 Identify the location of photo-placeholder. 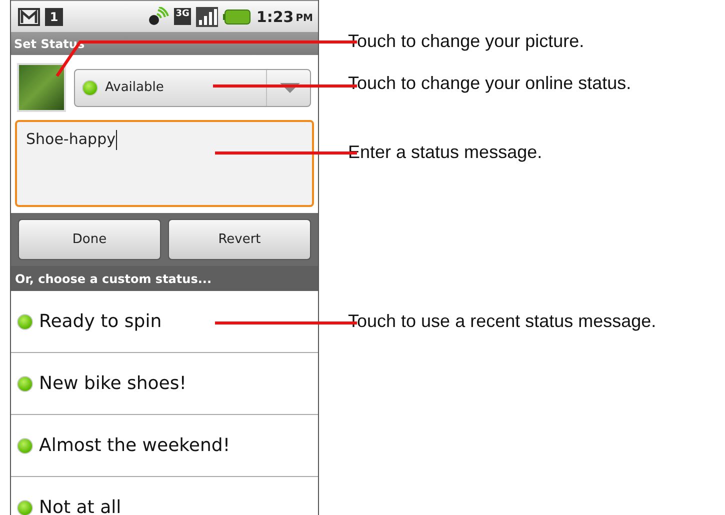
(41, 87).